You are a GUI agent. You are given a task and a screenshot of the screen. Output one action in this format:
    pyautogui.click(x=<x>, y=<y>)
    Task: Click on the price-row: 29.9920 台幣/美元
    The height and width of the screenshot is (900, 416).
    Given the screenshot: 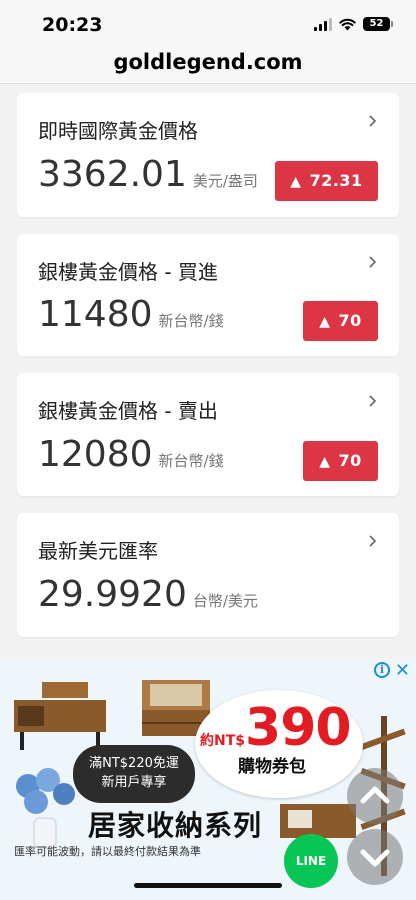 What is the action you would take?
    pyautogui.click(x=148, y=598)
    